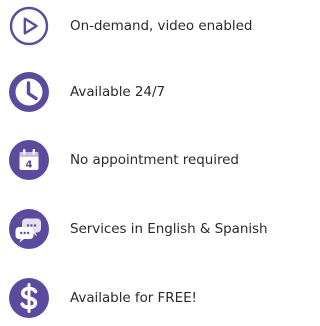  I want to click on feature-item-no-appointment: 4 No appointment required, so click(124, 160).